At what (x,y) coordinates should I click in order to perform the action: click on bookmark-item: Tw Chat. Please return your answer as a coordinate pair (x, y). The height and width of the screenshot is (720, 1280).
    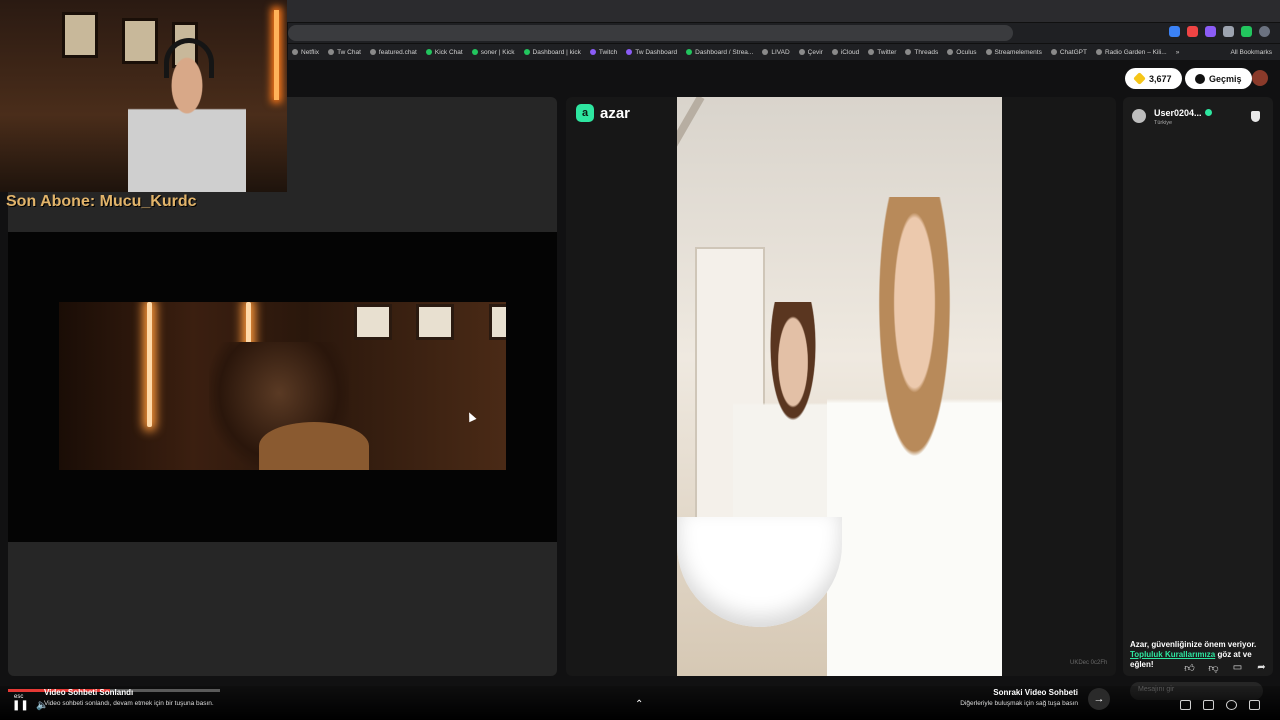
    Looking at the image, I should click on (344, 52).